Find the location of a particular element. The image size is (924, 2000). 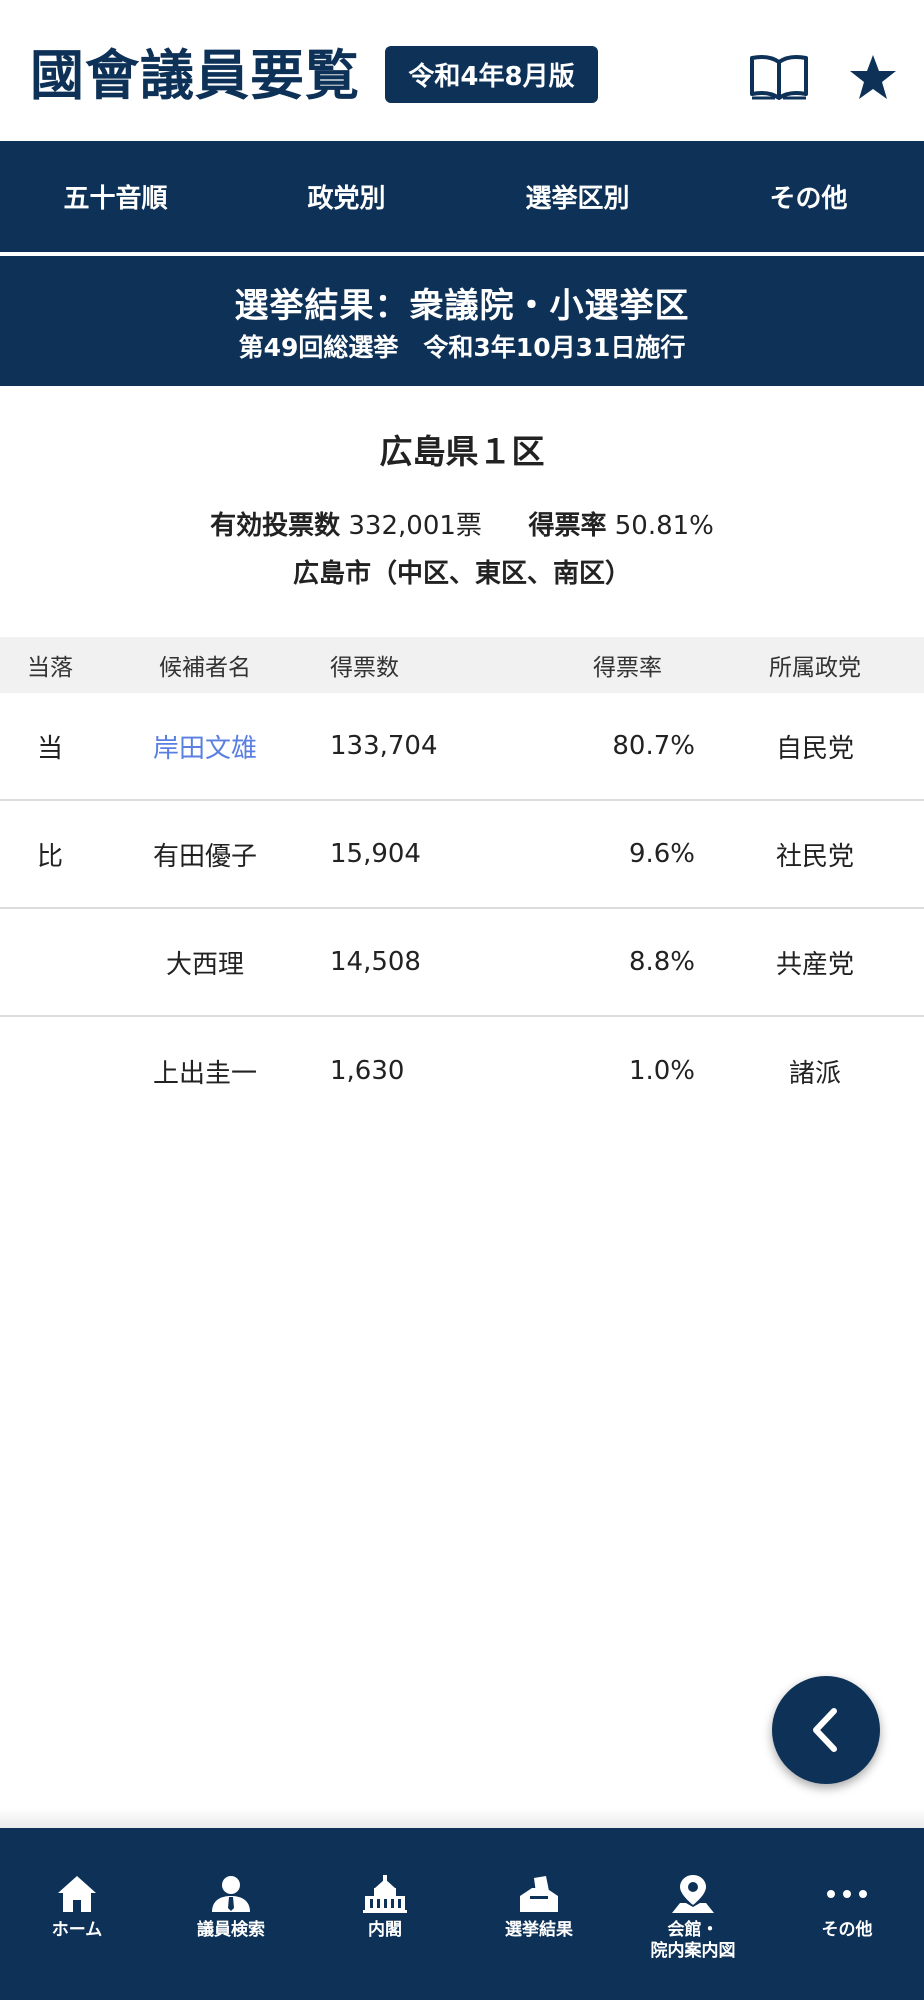

bottom-nav-label: 議員検索 is located at coordinates (231, 1930).